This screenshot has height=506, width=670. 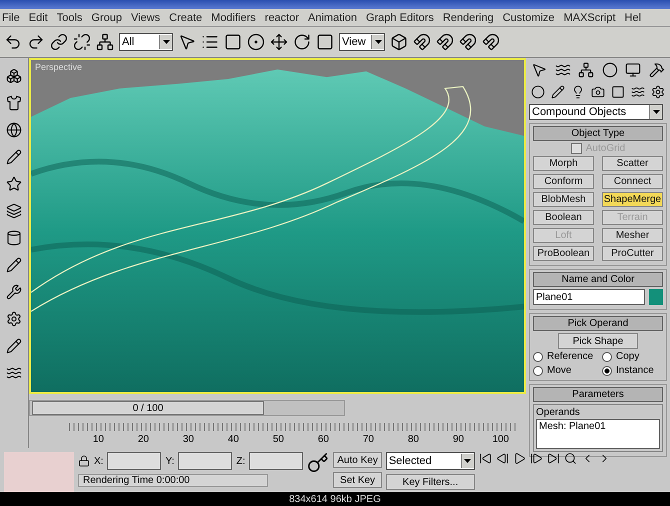 What do you see at coordinates (14, 76) in the screenshot?
I see `boxes-icon` at bounding box center [14, 76].